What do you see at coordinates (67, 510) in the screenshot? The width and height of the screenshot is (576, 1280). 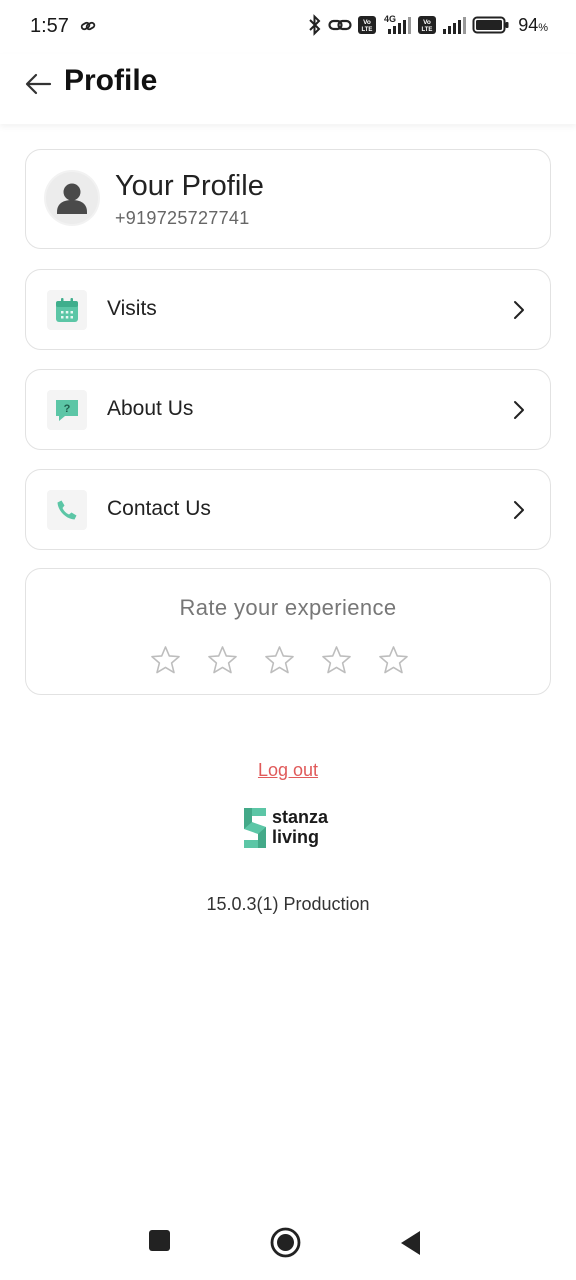 I see `phone-icon` at bounding box center [67, 510].